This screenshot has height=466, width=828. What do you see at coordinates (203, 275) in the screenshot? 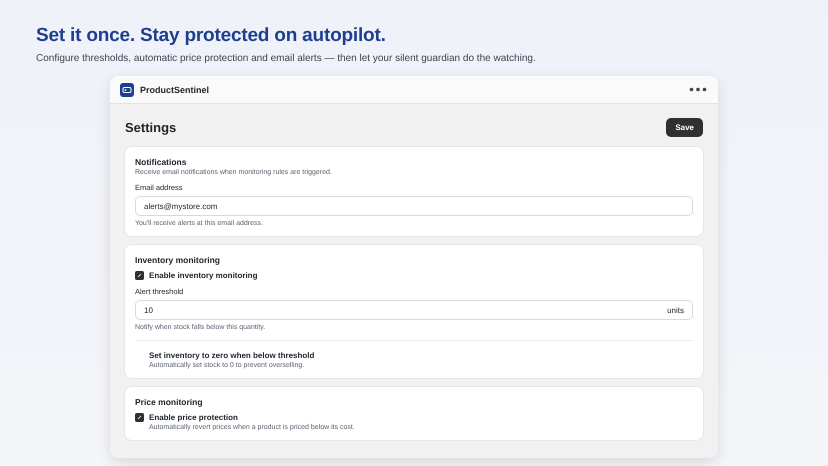
I see `checkbox-label: Enable inventory monitoring` at bounding box center [203, 275].